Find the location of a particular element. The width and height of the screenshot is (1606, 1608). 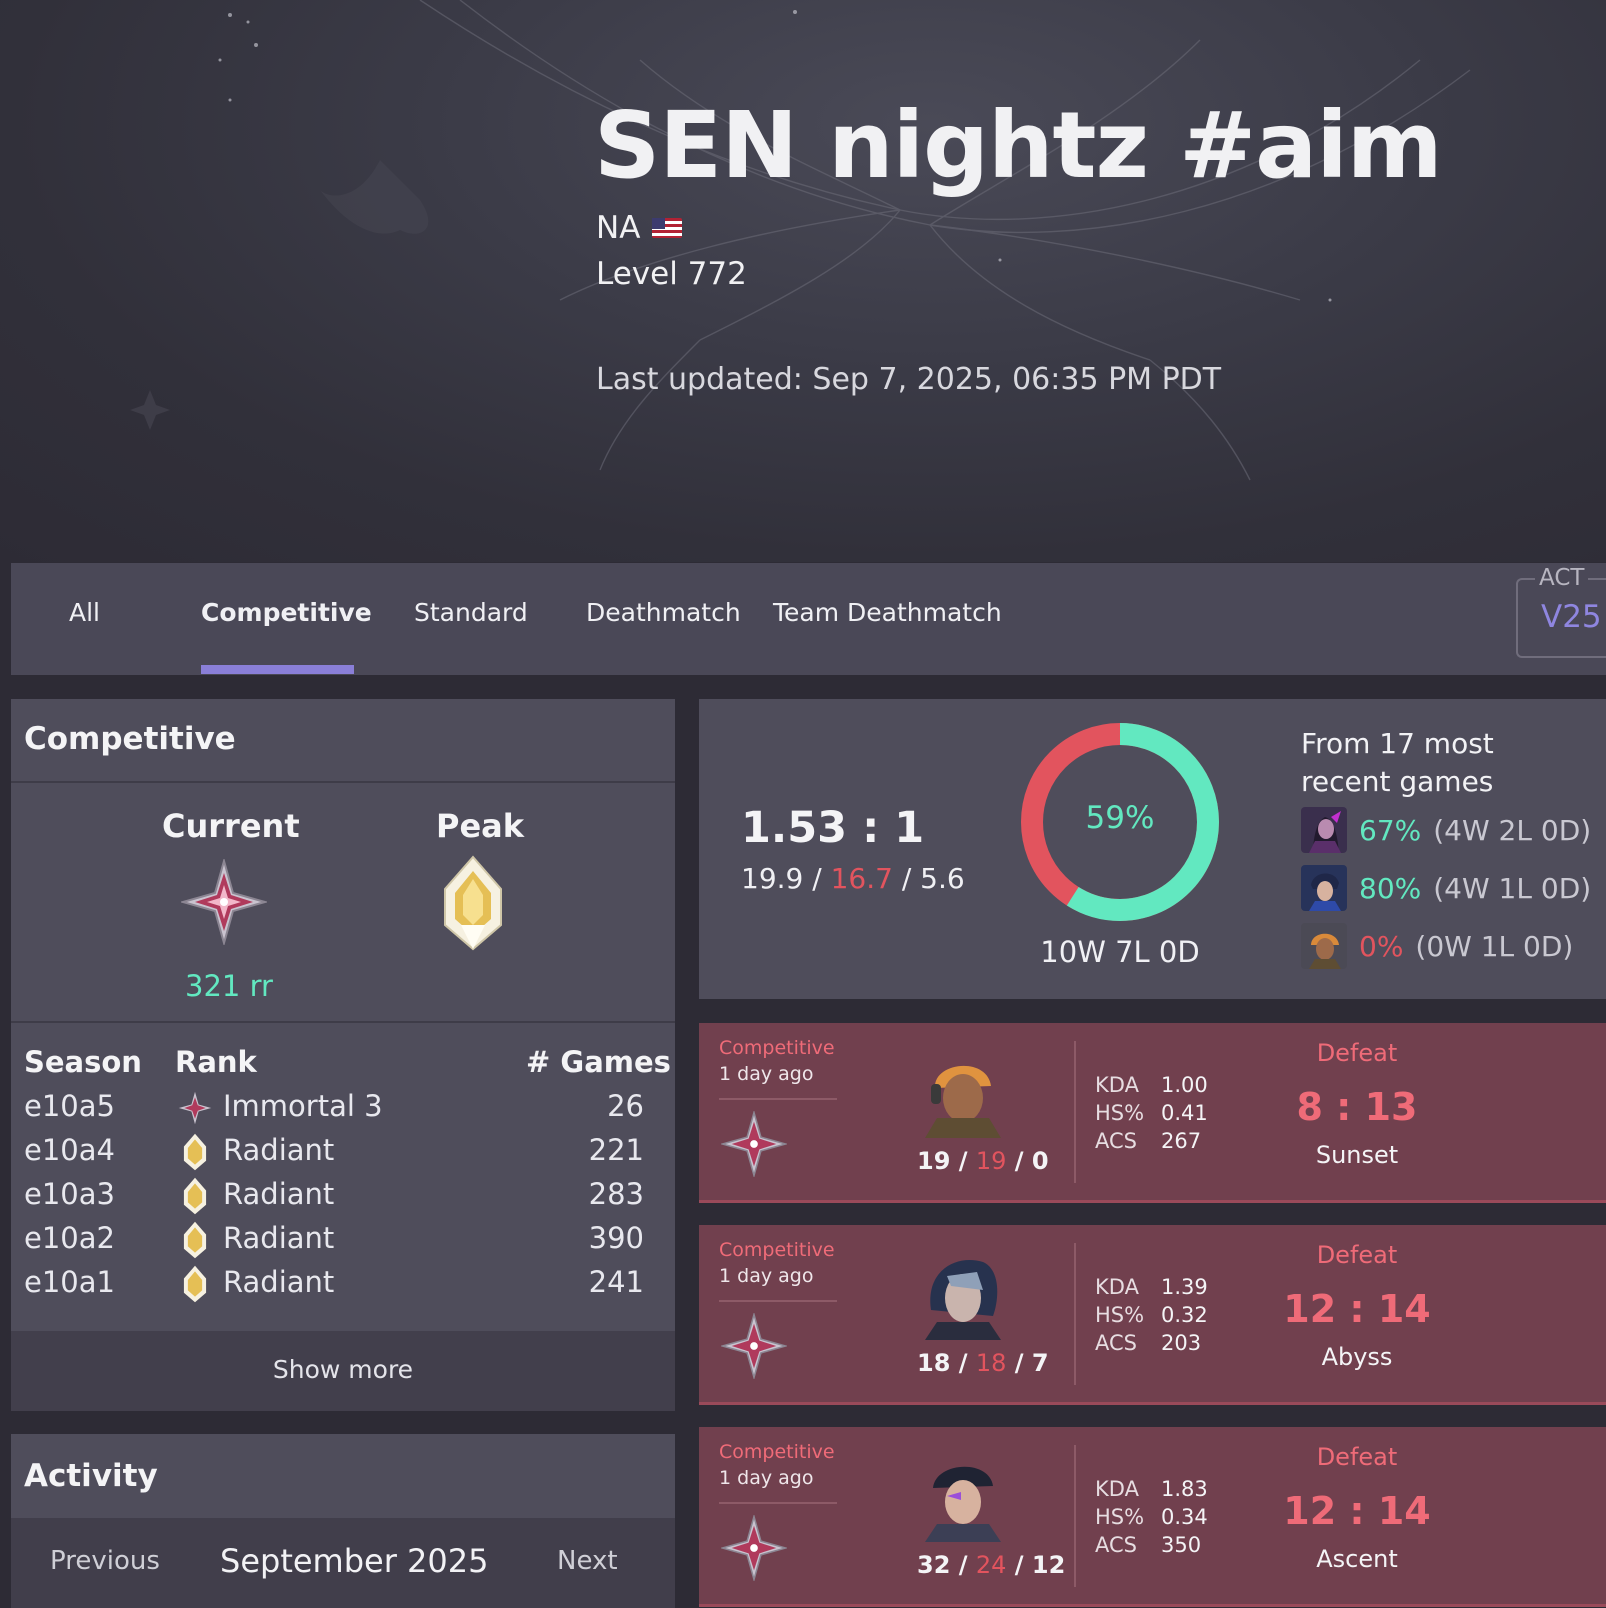

acs-value: 203 is located at coordinates (1181, 1343).